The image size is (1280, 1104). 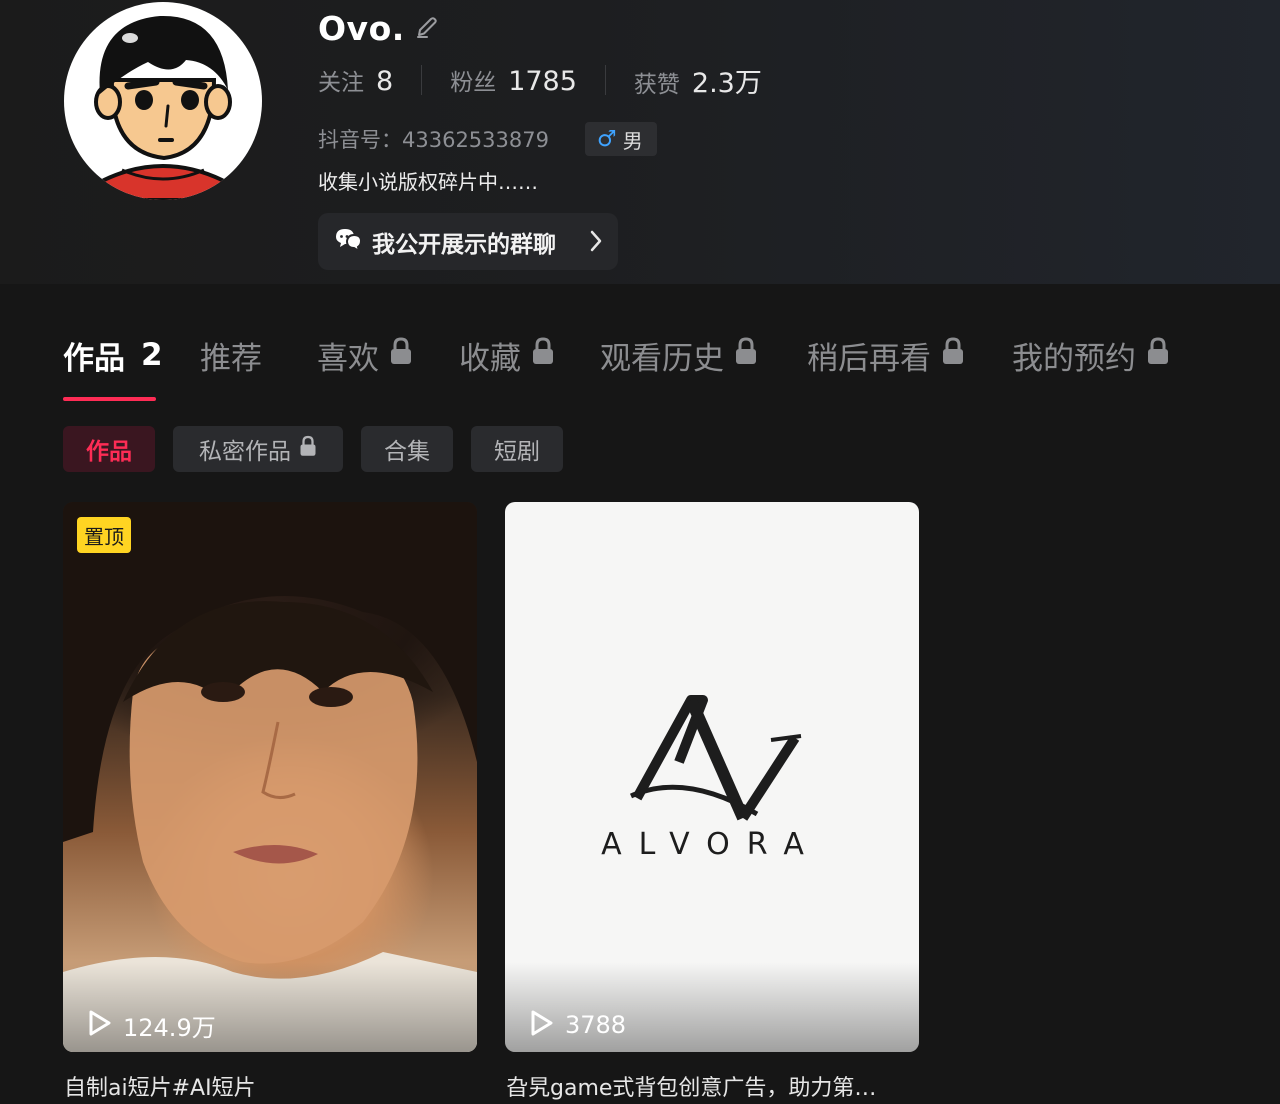 I want to click on stat-followers: 粉丝 1785, so click(x=513, y=80).